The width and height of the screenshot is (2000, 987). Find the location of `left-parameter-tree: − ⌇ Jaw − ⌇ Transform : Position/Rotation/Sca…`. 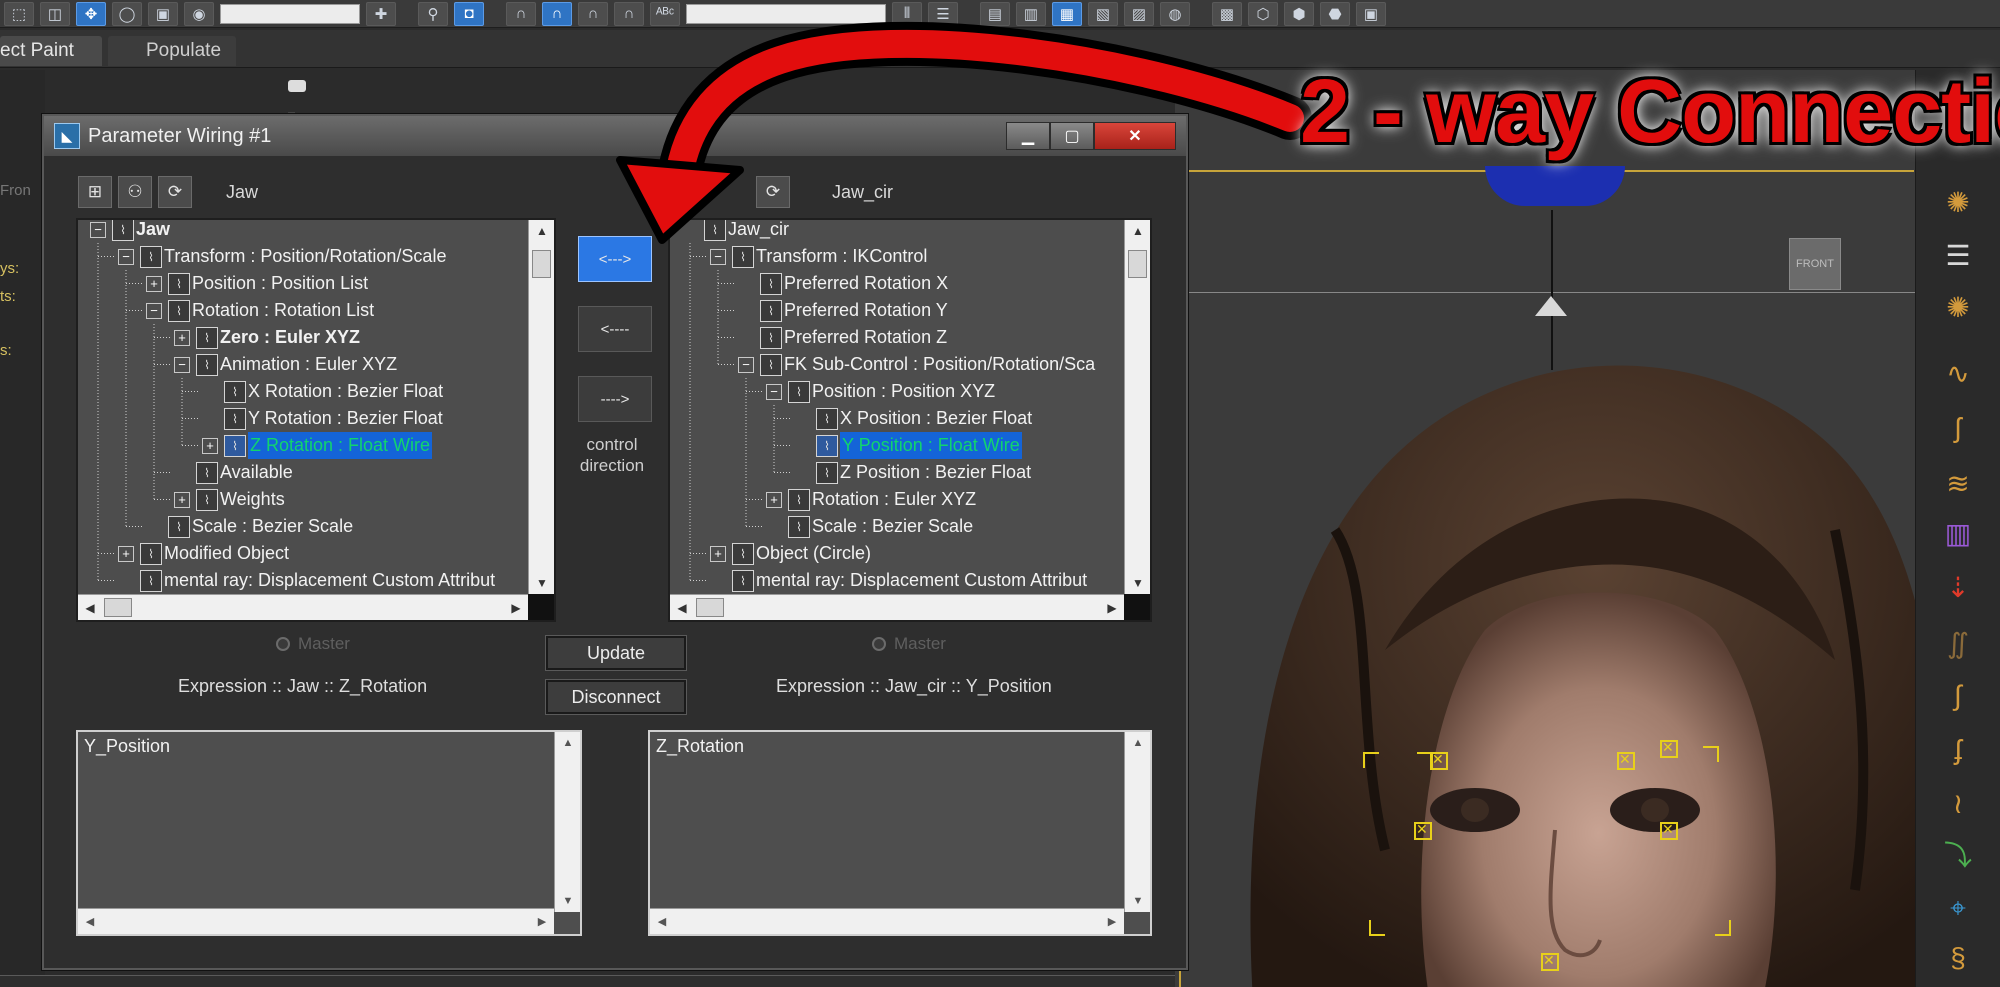

left-parameter-tree: − ⌇ Jaw − ⌇ Transform : Position/Rotation/Sca… is located at coordinates (316, 420).